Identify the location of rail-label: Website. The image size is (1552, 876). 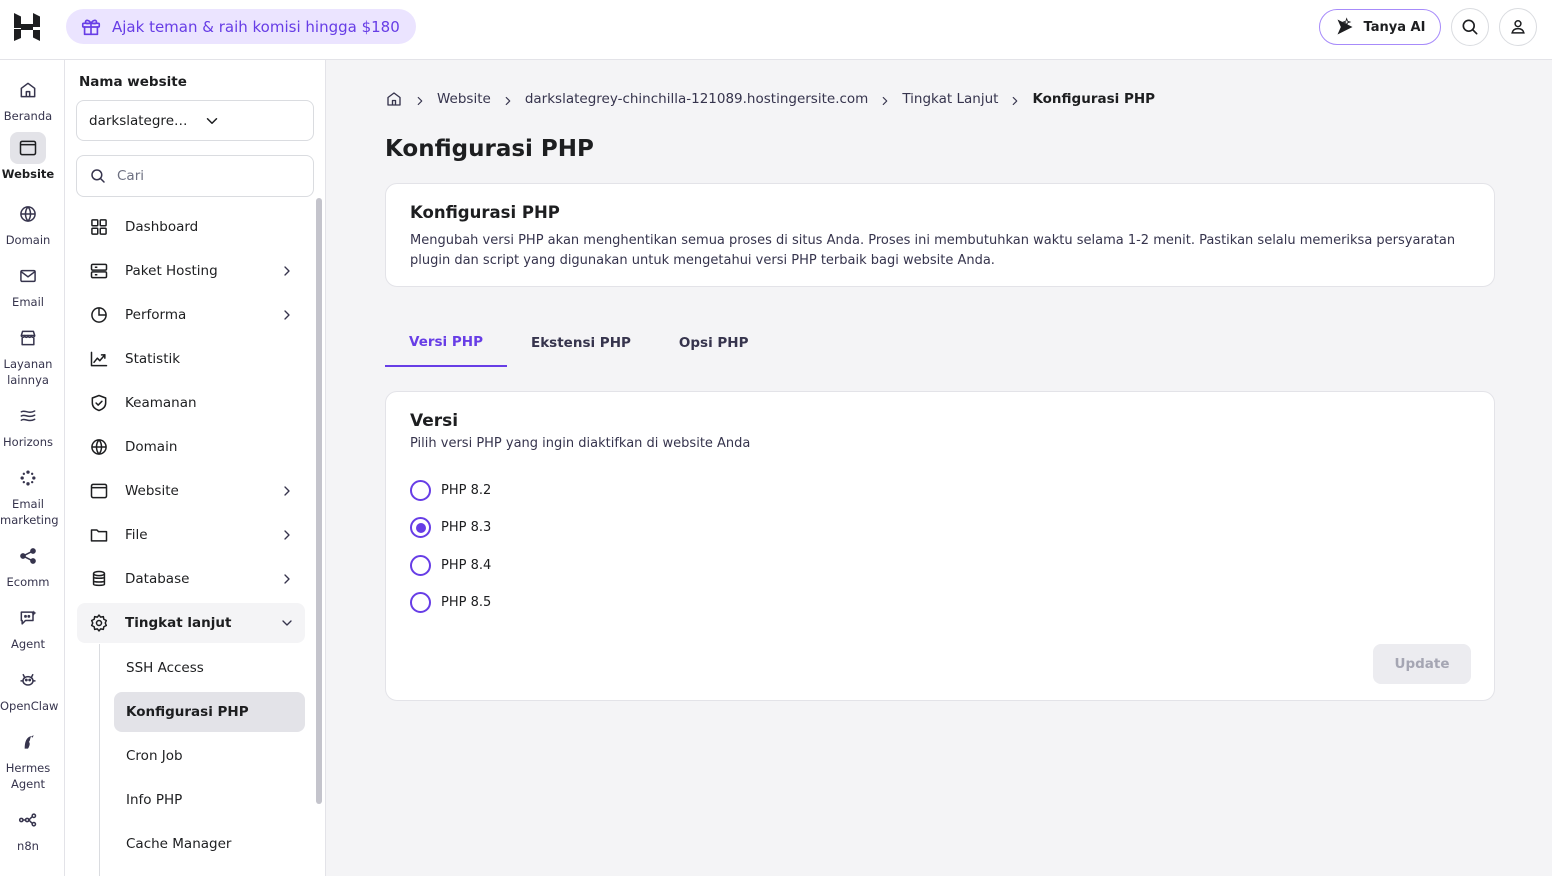
(28, 174).